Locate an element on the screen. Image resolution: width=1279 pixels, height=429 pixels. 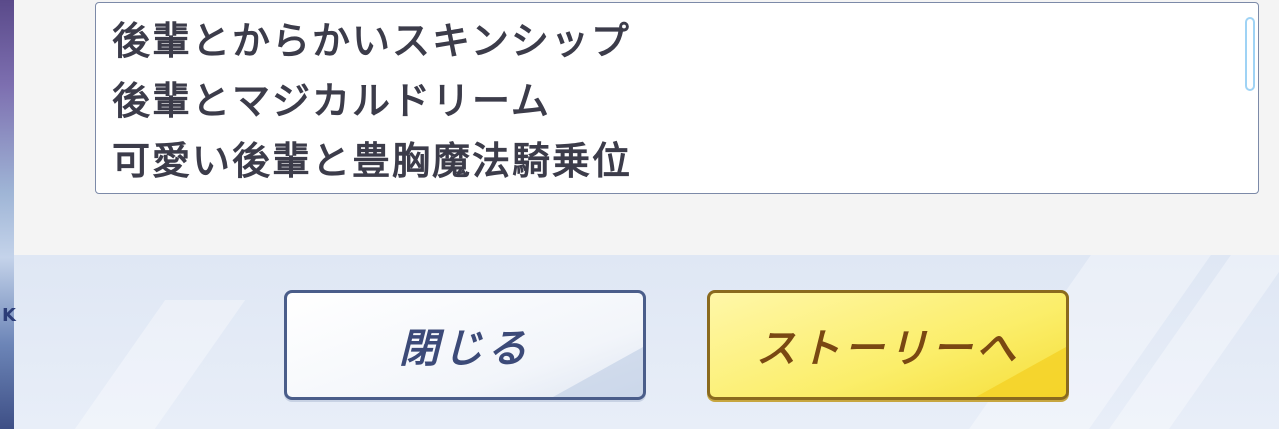
character-art-mark: K is located at coordinates (9, 315).